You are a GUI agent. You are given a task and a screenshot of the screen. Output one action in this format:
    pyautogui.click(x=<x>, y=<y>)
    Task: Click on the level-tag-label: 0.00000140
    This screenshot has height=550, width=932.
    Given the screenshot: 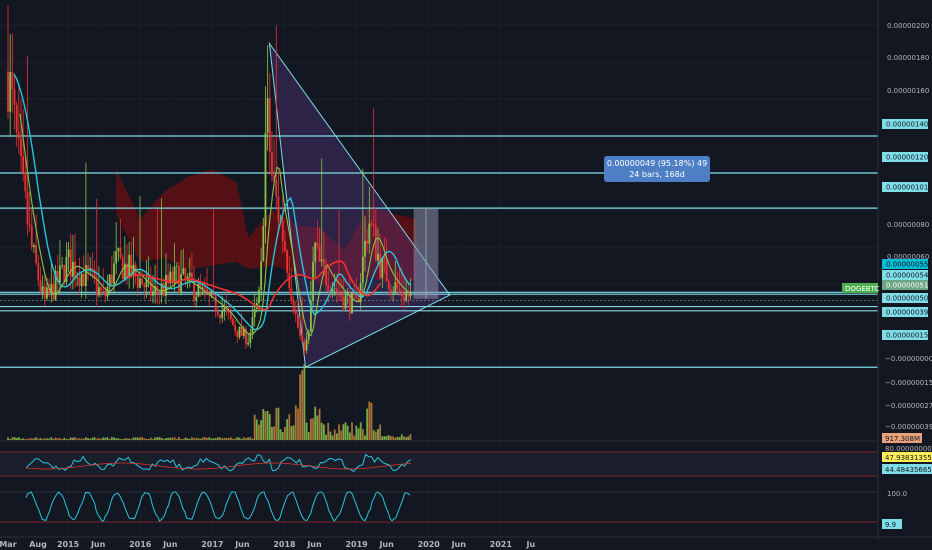 What is the action you would take?
    pyautogui.click(x=907, y=125)
    